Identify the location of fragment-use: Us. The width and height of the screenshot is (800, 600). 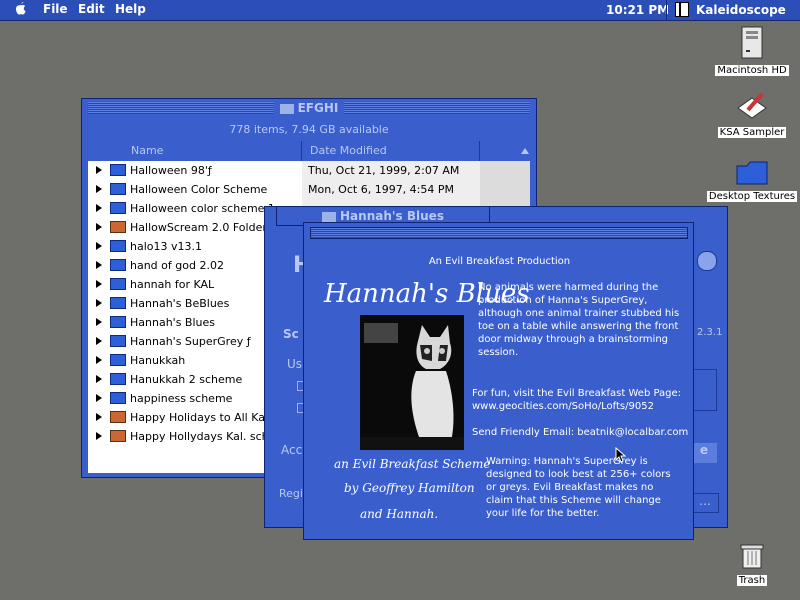
(295, 364).